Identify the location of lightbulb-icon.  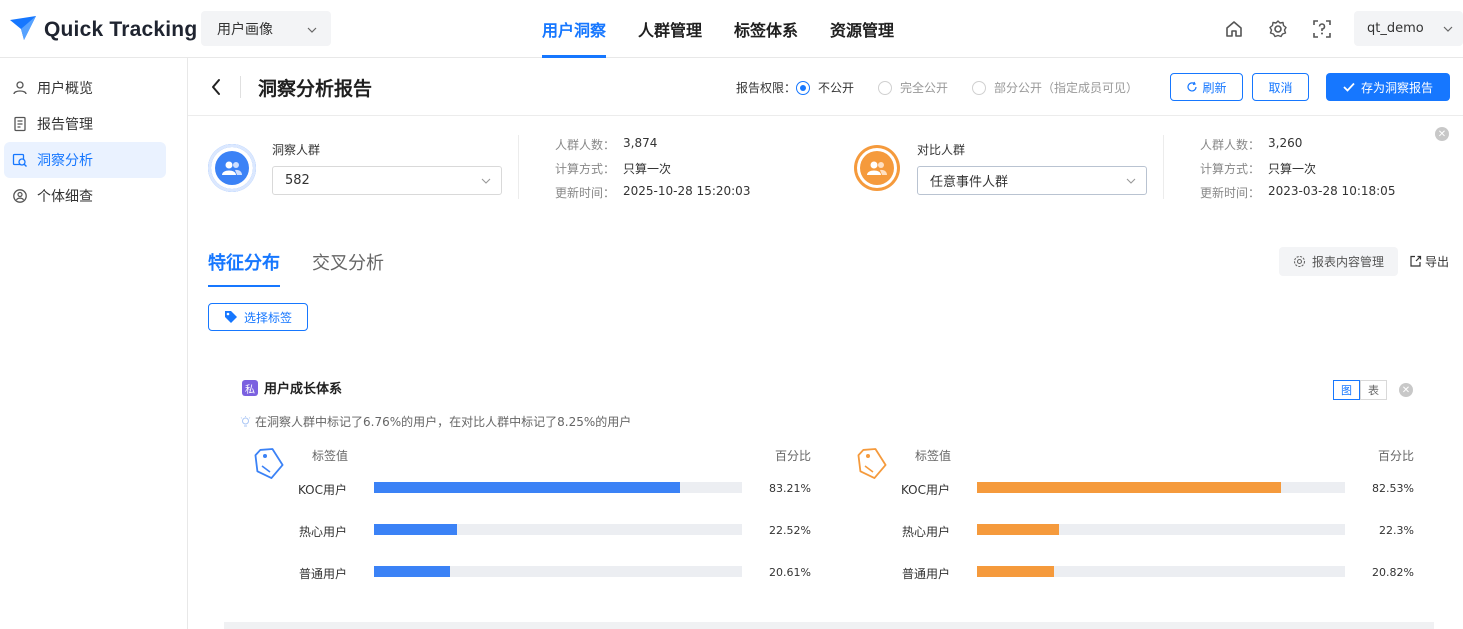
(245, 421).